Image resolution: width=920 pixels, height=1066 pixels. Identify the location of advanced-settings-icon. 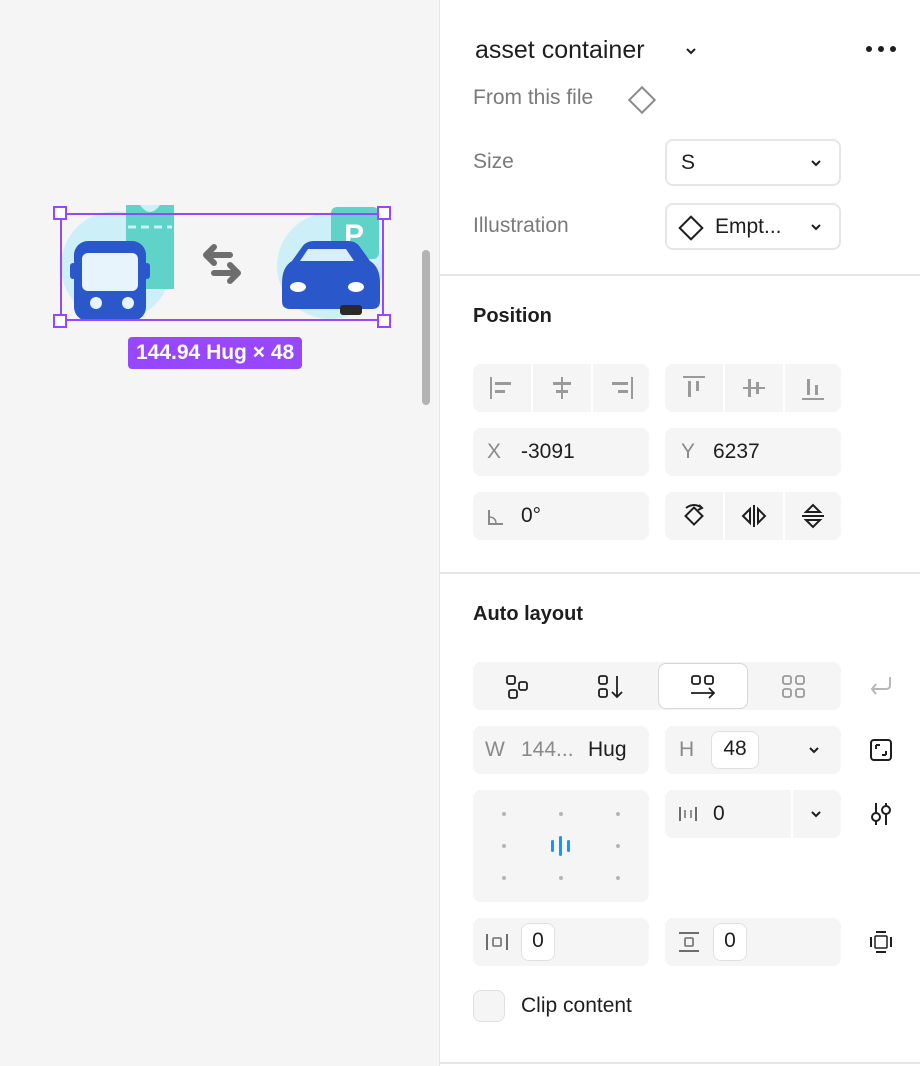
(881, 814).